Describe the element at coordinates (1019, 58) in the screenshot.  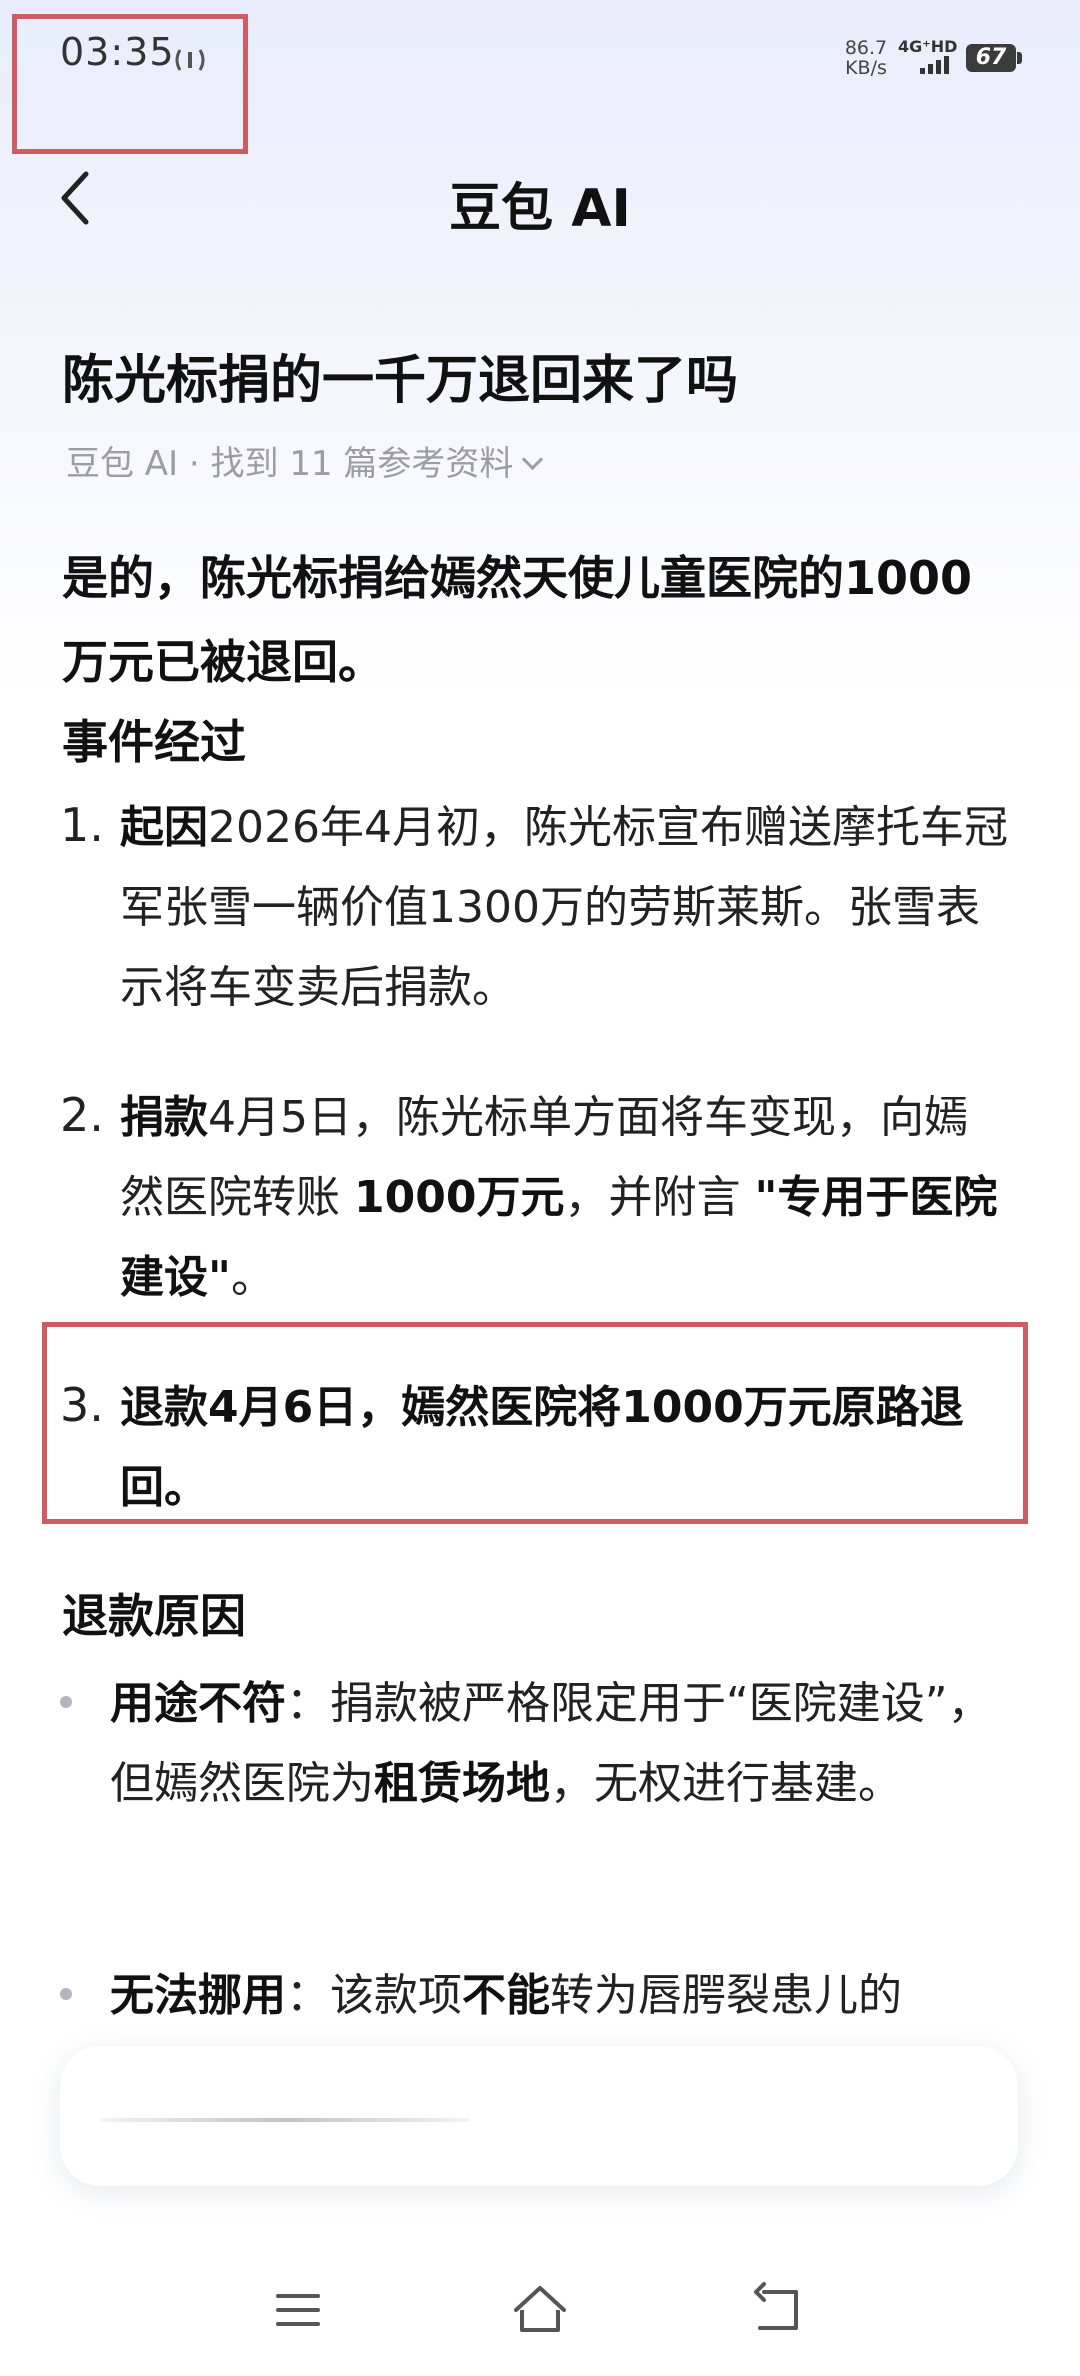
I see `battery-tip` at that location.